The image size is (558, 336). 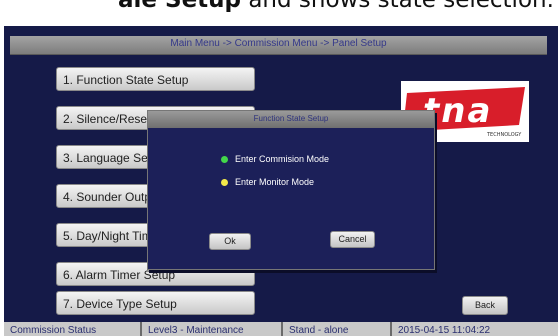 I want to click on status-level: Level3 - Maintenance, so click(x=212, y=329).